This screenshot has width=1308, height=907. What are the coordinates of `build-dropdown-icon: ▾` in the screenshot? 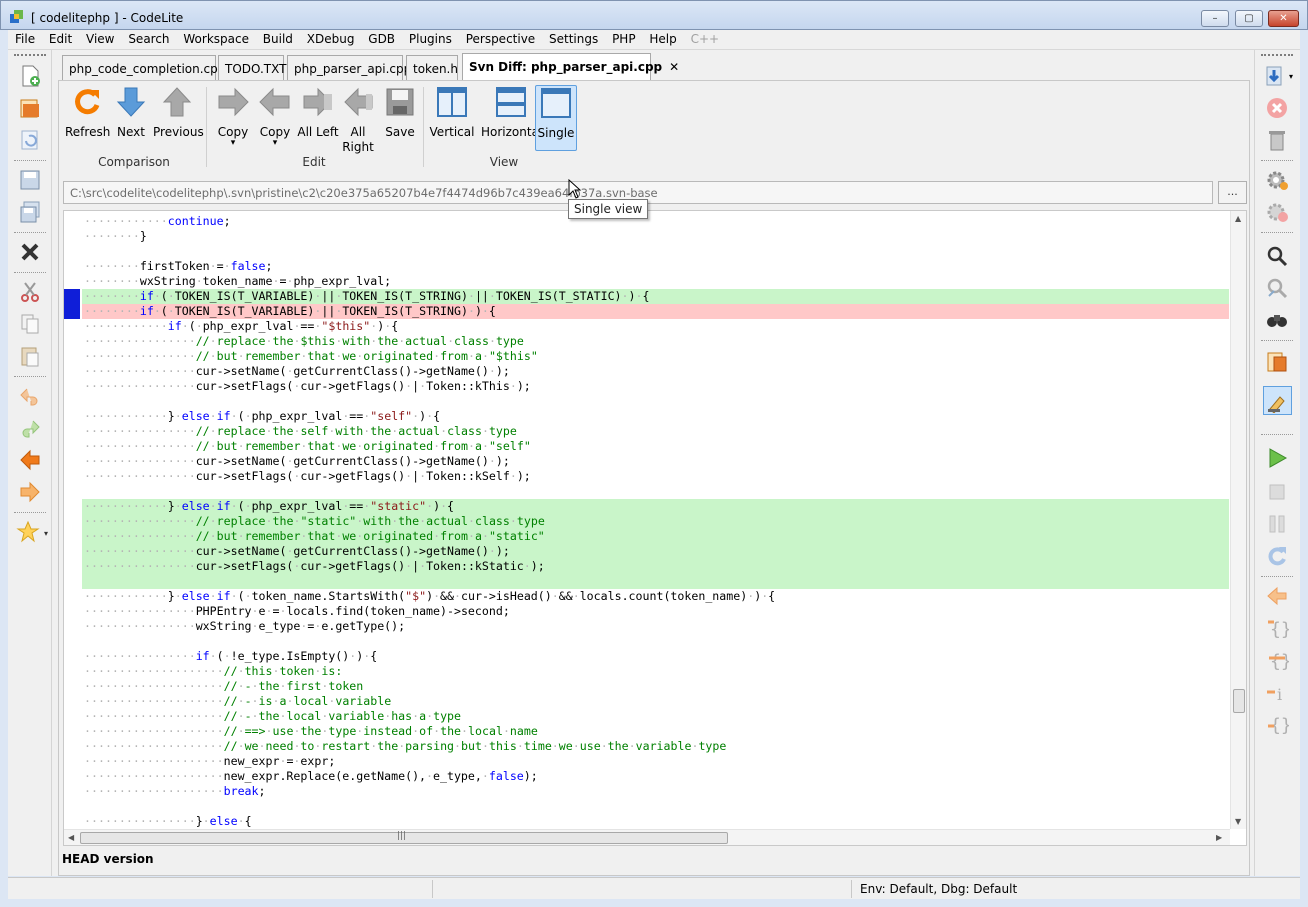 It's located at (1291, 76).